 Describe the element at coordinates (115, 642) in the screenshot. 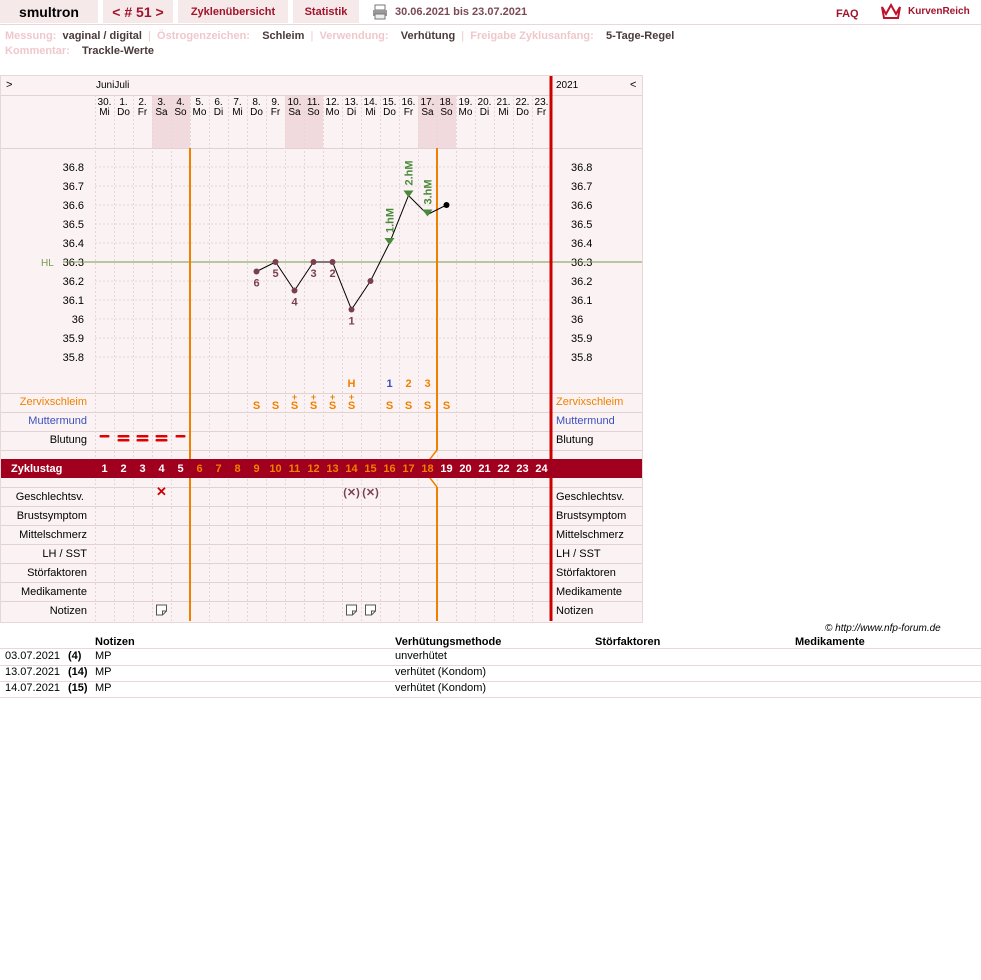

I see `col-header-notizen: Notizen` at that location.